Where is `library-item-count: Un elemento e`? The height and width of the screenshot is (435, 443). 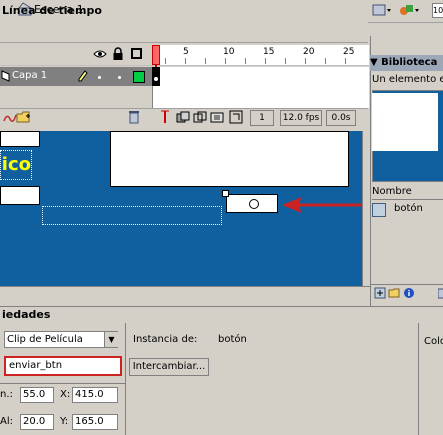 library-item-count: Un elemento e is located at coordinates (407, 79).